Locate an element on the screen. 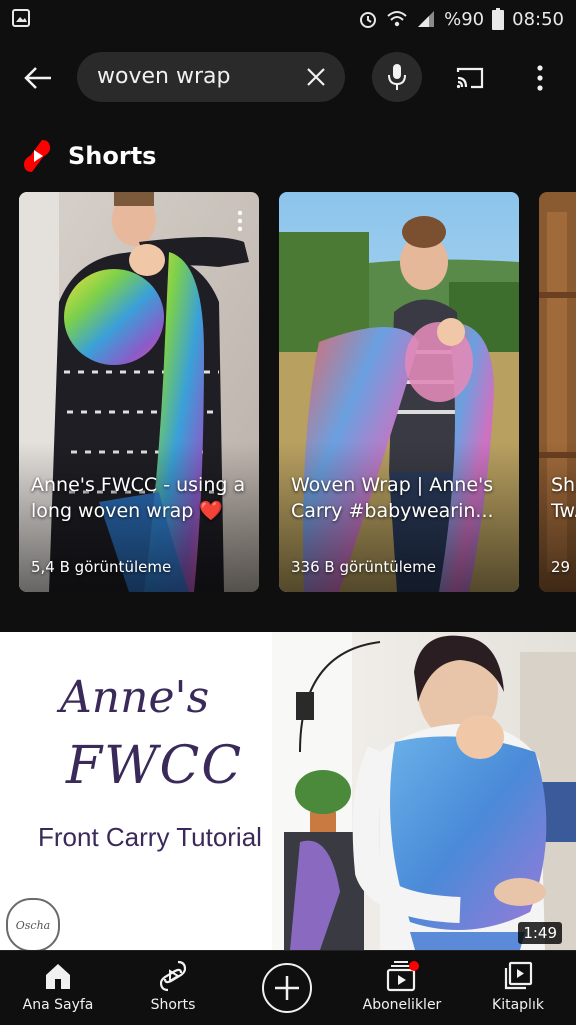 The width and height of the screenshot is (576, 1025). video-duration-badge: 1:49 is located at coordinates (540, 933).